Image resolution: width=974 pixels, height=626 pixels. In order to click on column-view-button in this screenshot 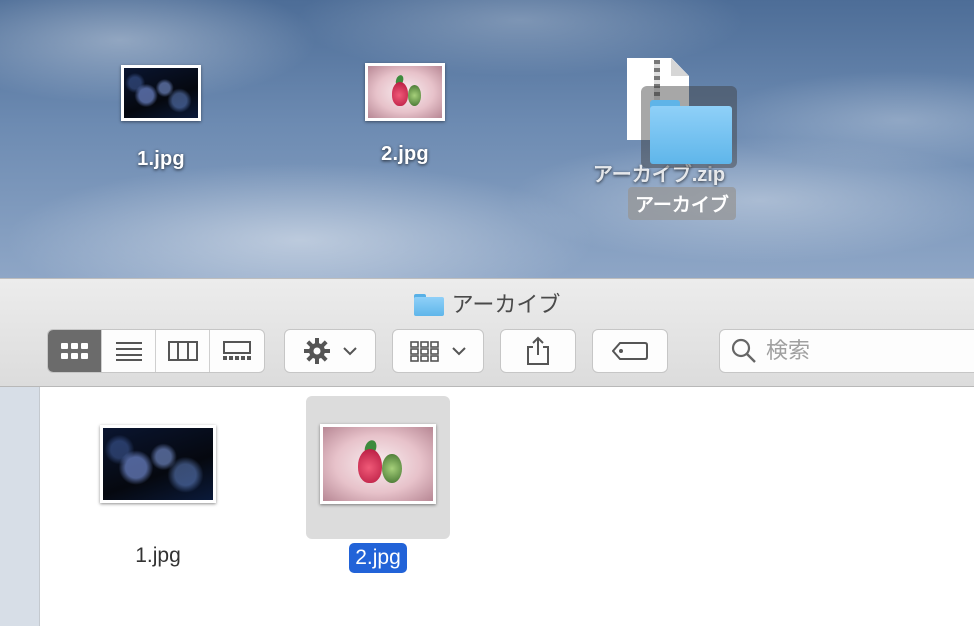, I will do `click(183, 351)`.